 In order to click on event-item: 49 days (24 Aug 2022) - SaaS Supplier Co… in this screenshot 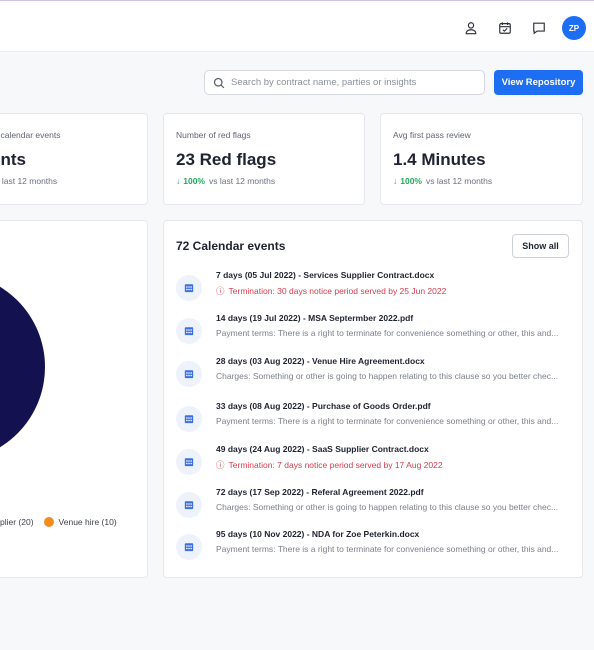, I will do `click(376, 461)`.